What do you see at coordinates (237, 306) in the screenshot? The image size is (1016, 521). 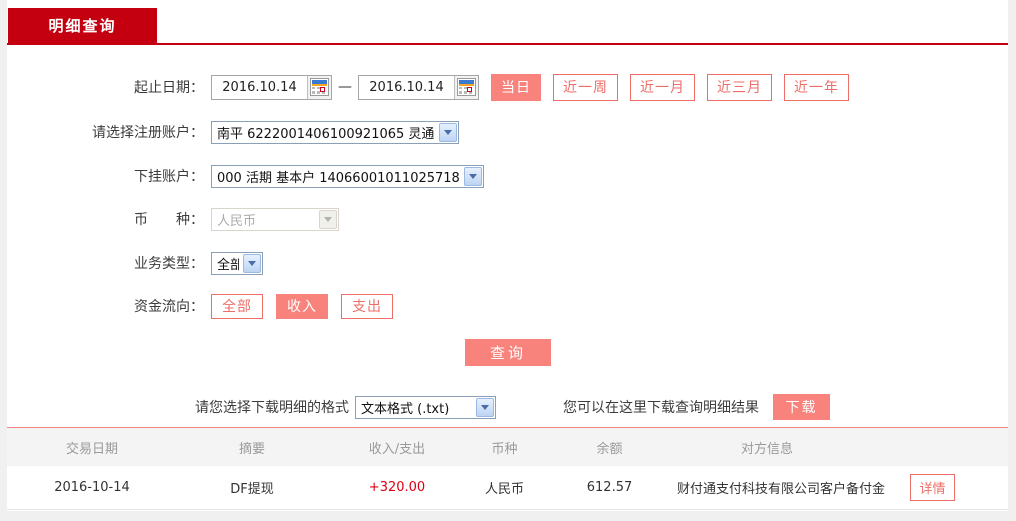 I see `fund-flow-all-button: 全部` at bounding box center [237, 306].